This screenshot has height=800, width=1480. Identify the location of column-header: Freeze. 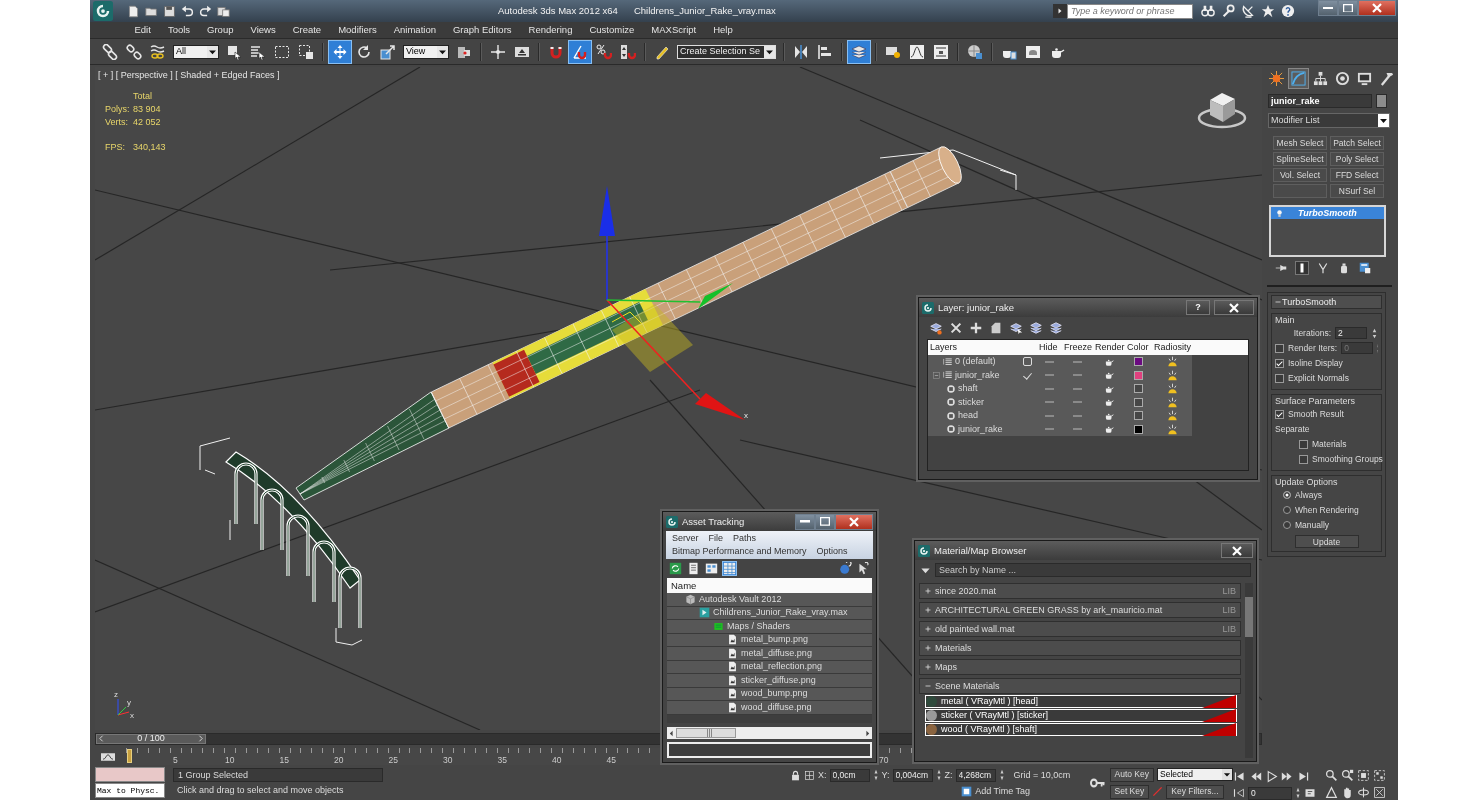
(1077, 347).